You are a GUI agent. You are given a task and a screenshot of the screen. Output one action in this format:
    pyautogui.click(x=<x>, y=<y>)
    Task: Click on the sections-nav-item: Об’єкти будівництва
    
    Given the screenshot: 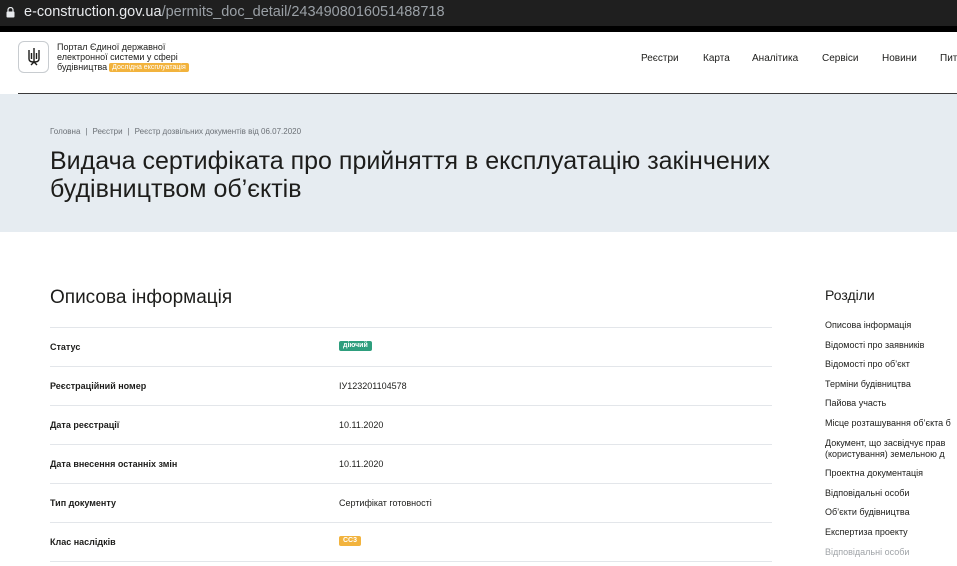 What is the action you would take?
    pyautogui.click(x=891, y=512)
    